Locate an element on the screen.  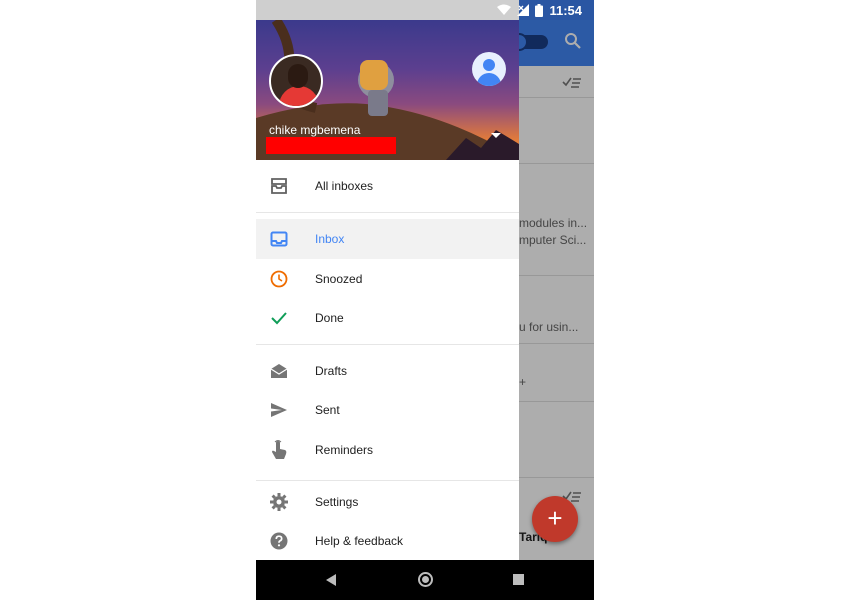
signal-icon is located at coordinates (523, 10).